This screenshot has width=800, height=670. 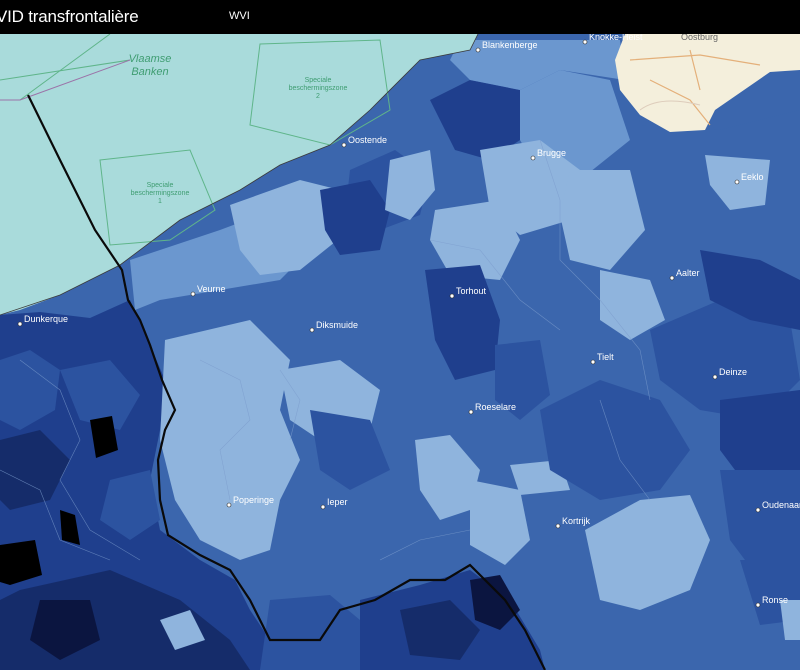 What do you see at coordinates (400, 17) in the screenshot?
I see `top-bar: VID transfrontalière WVI` at bounding box center [400, 17].